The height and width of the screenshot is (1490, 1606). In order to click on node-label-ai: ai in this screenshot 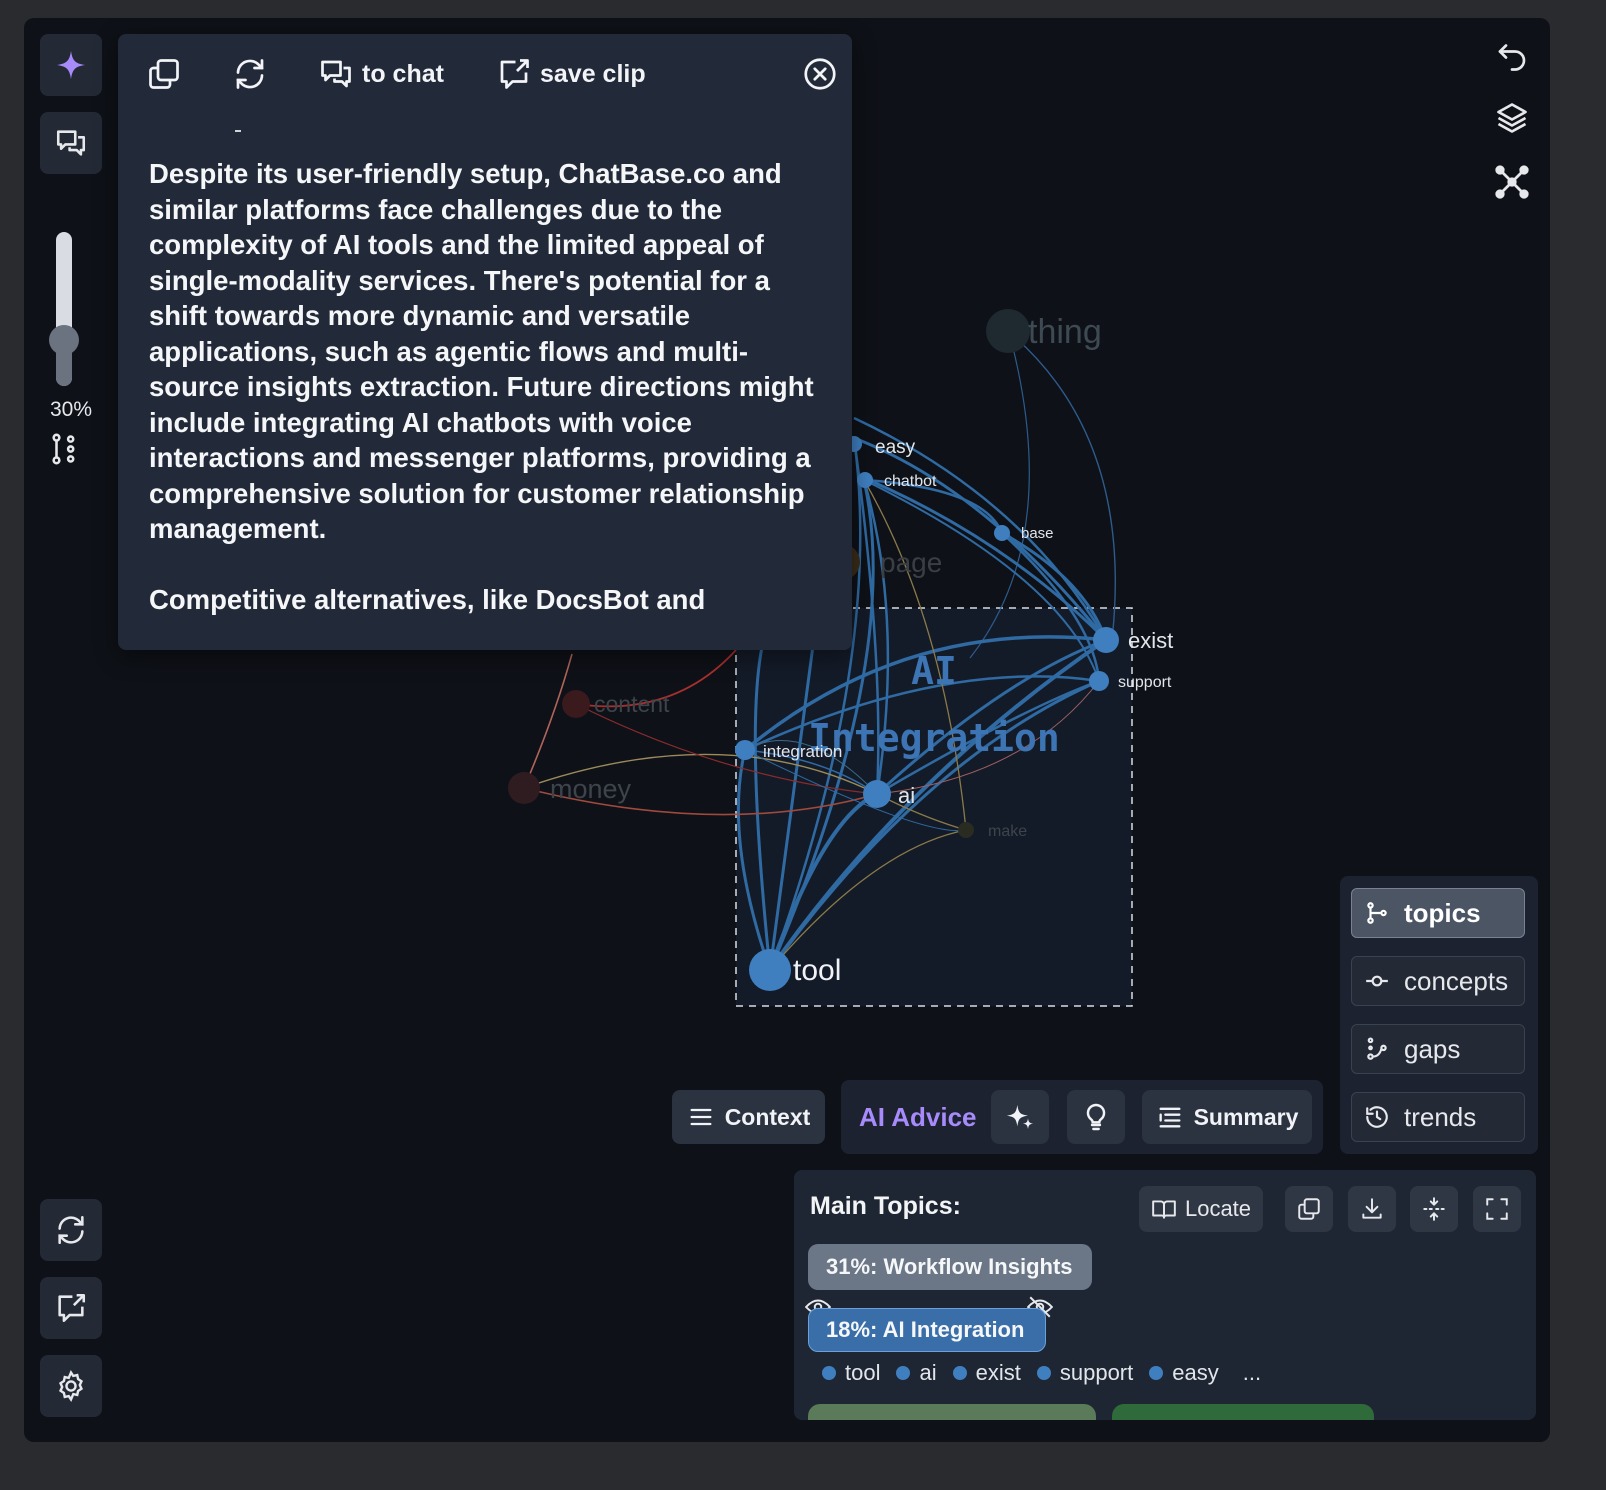, I will do `click(906, 795)`.